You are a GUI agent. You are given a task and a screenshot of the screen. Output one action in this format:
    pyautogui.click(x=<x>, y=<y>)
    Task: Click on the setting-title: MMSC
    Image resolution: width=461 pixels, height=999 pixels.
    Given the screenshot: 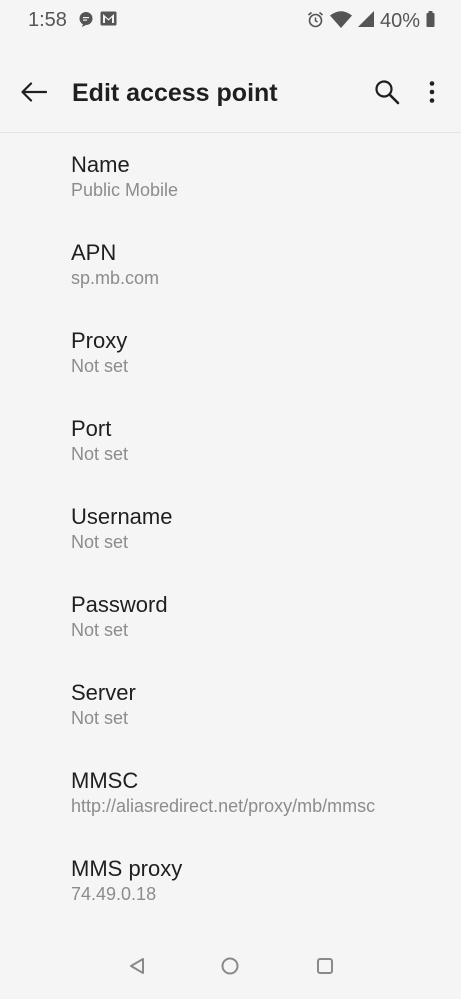 What is the action you would take?
    pyautogui.click(x=105, y=780)
    